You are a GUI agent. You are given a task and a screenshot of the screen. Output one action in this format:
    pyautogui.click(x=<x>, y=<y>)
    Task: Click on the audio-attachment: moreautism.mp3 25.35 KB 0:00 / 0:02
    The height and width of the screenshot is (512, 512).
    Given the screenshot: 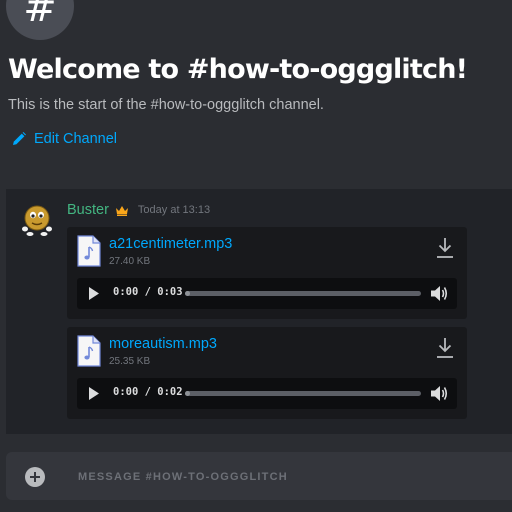 What is the action you would take?
    pyautogui.click(x=267, y=373)
    